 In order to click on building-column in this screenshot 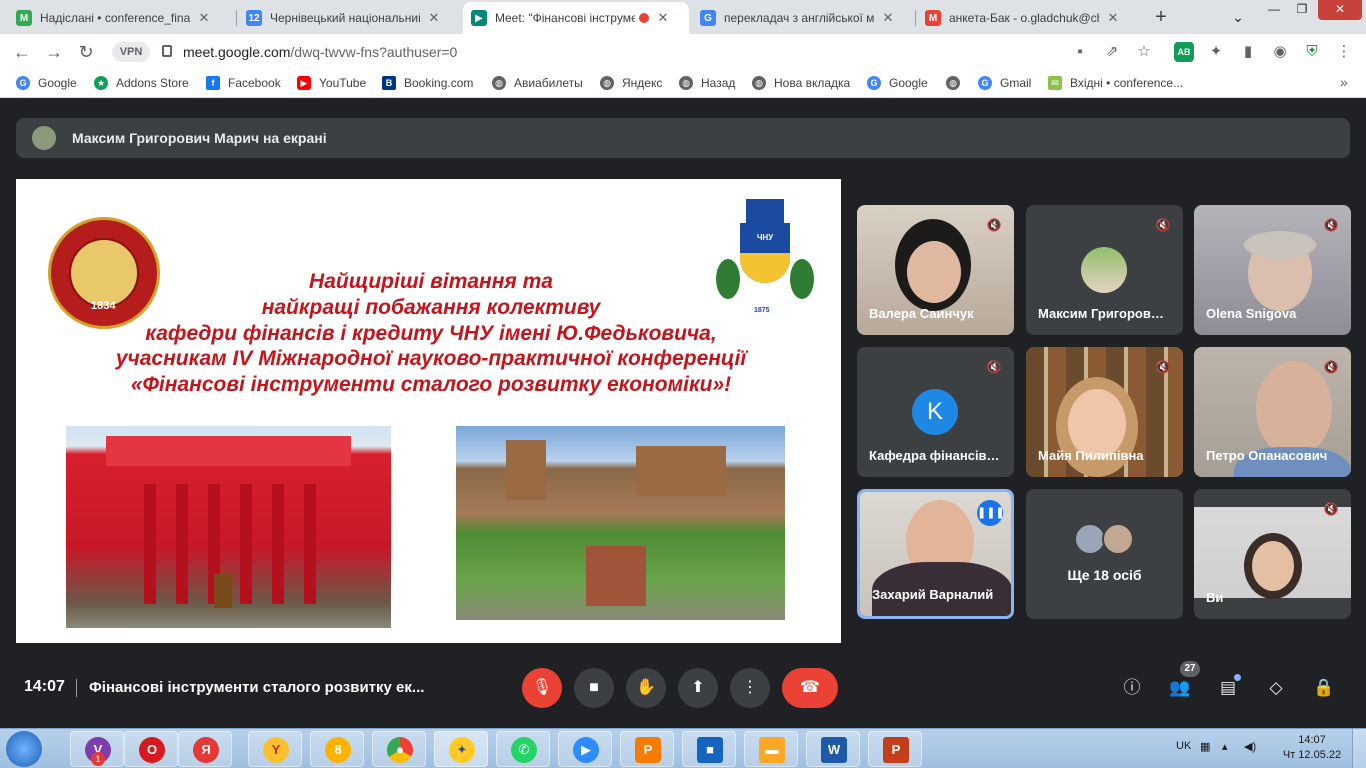, I will do `click(310, 544)`.